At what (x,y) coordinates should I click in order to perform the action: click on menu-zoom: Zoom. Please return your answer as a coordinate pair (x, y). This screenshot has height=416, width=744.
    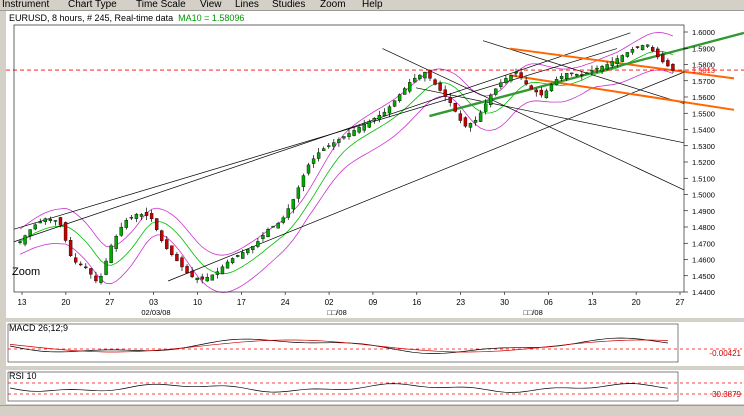
    Looking at the image, I should click on (333, 5).